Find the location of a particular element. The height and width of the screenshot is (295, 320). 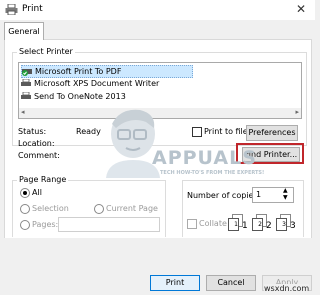

number-of-copies-label: Number of copies: is located at coordinates (224, 195).